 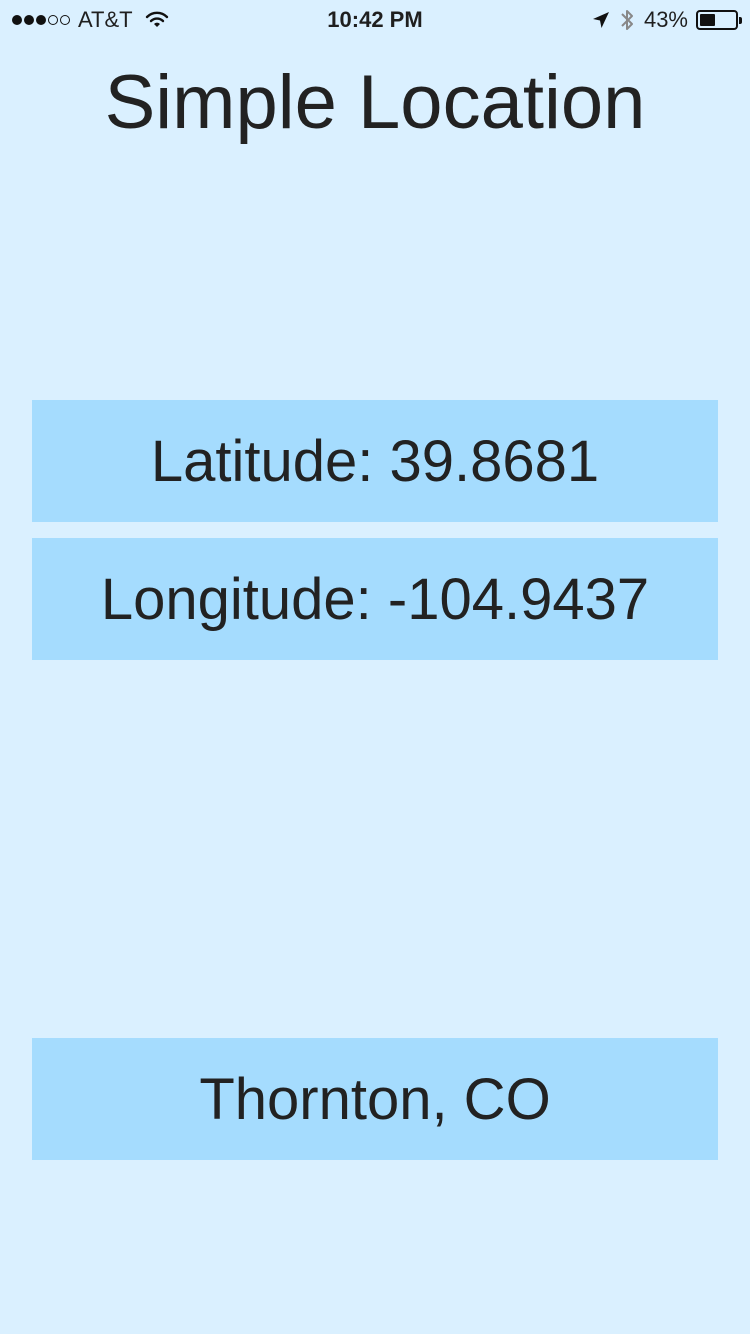 What do you see at coordinates (719, 20) in the screenshot?
I see `battery-icon` at bounding box center [719, 20].